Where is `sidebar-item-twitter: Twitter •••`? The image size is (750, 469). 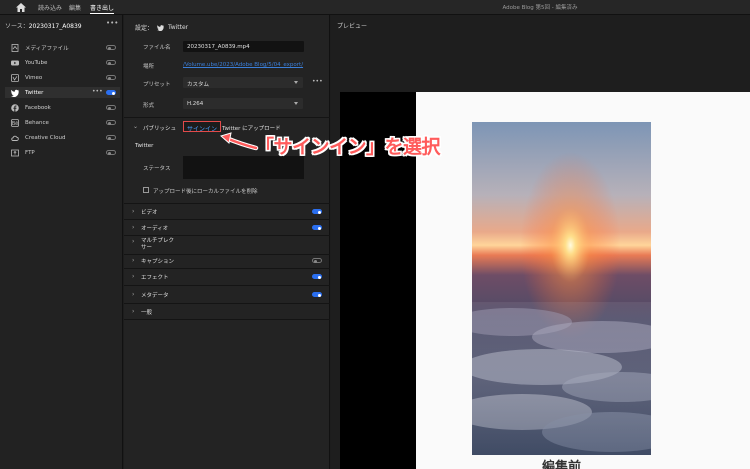
sidebar-item-twitter: Twitter ••• is located at coordinates (62, 92).